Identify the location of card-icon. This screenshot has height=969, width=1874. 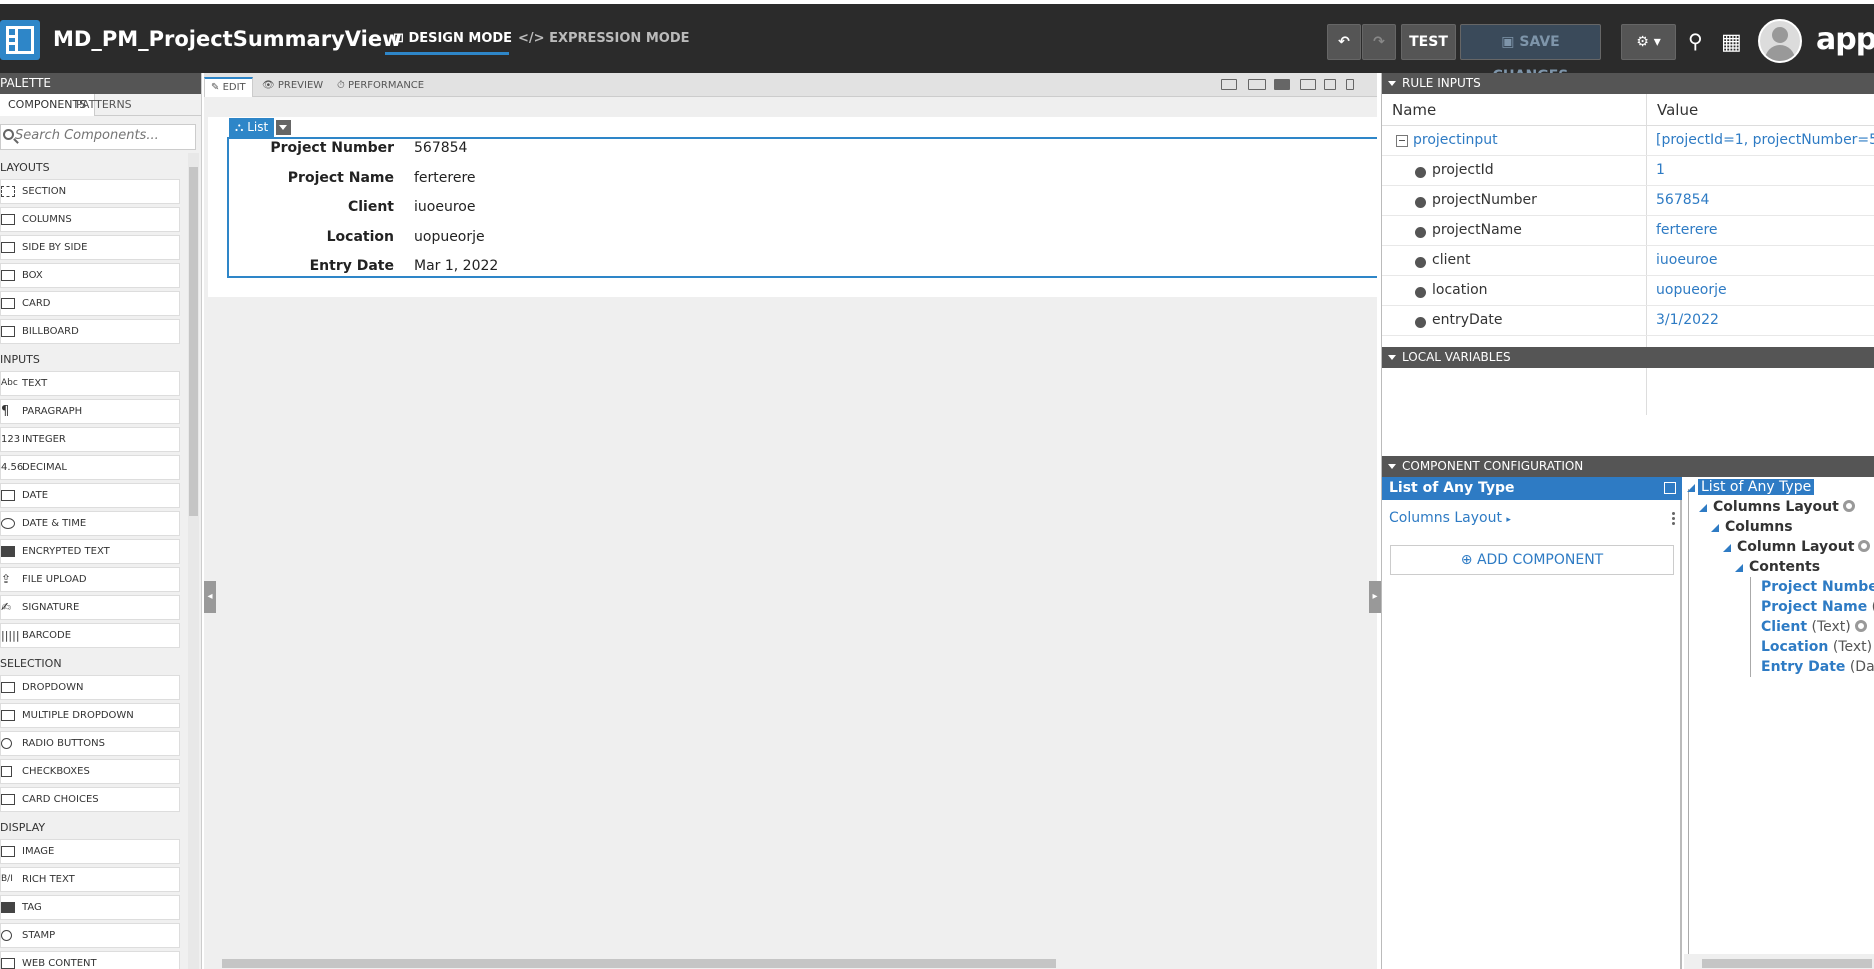
(8, 303).